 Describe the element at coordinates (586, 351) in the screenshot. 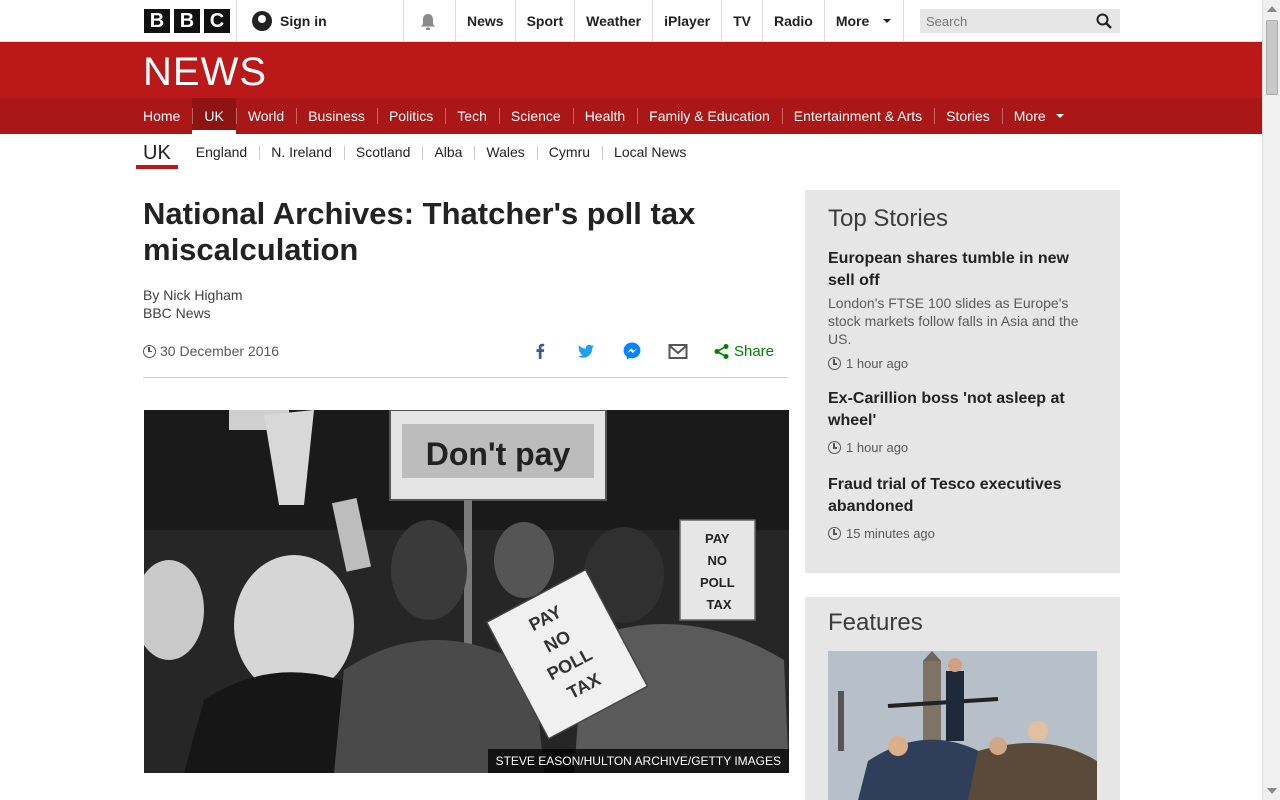

I see `twitter-icon` at that location.